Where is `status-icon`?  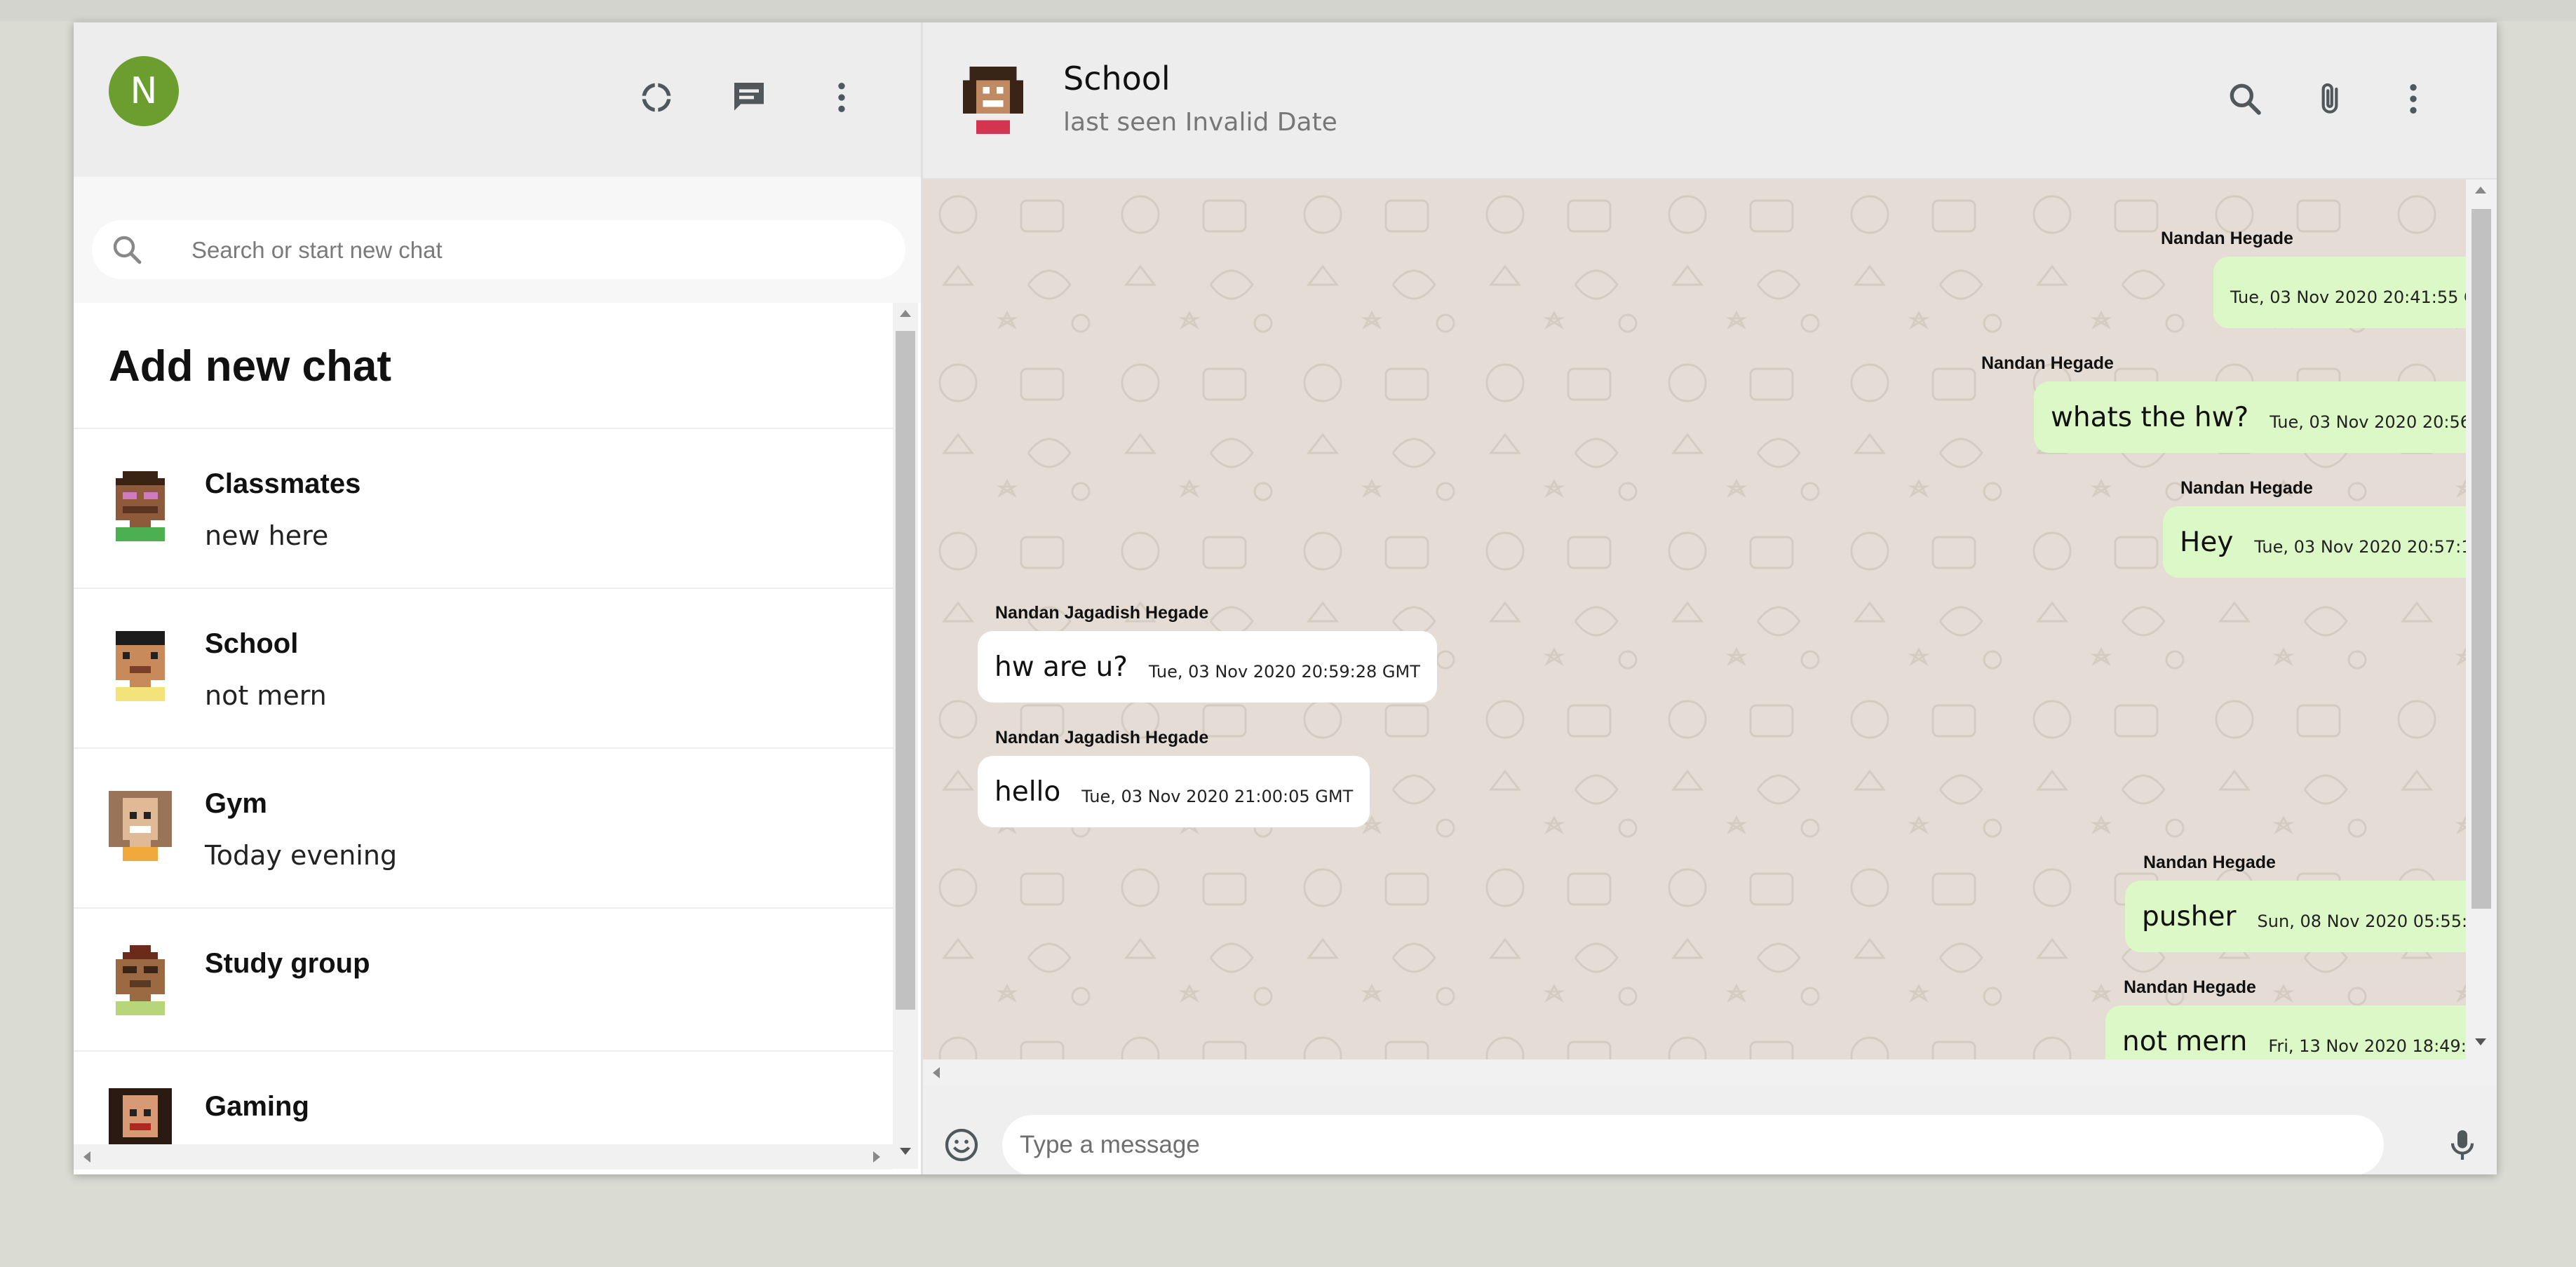 status-icon is located at coordinates (656, 97).